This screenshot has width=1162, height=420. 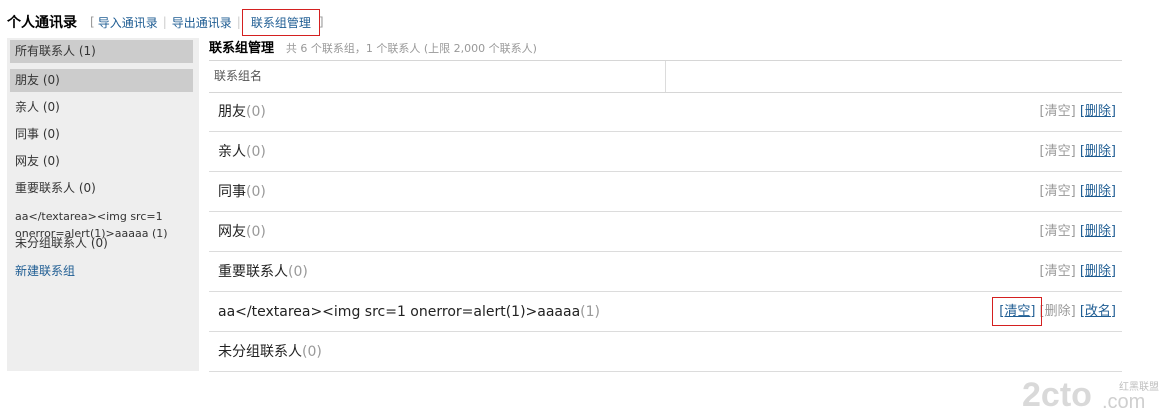 I want to click on import-contacts-link: 导入通讯录, so click(x=128, y=22).